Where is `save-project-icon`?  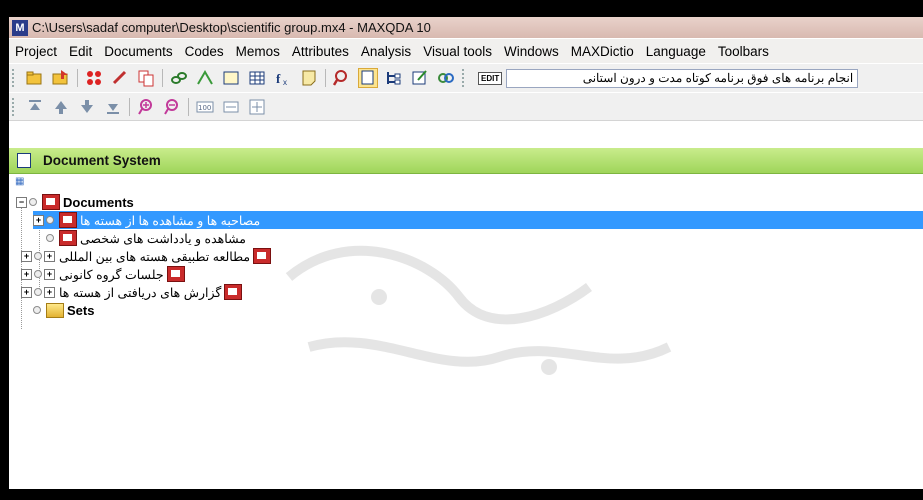
save-project-icon is located at coordinates (61, 78).